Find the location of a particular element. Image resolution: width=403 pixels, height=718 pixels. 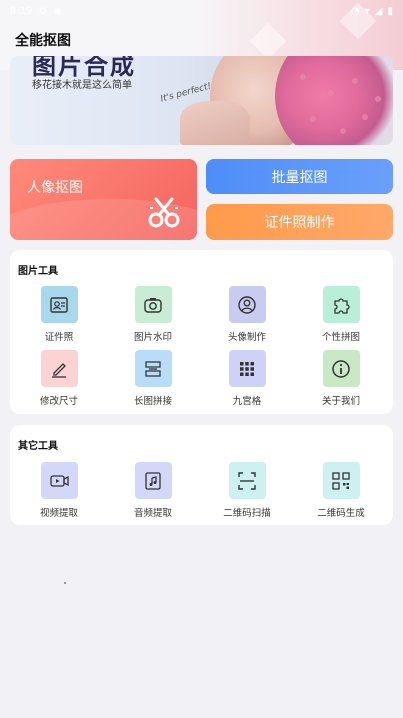

id-photo-maker-button: 证件照制作 is located at coordinates (299, 222).